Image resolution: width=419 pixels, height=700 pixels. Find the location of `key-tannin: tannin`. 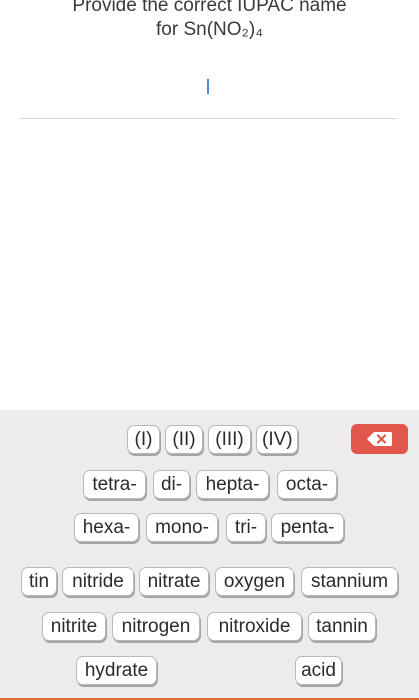

key-tannin: tannin is located at coordinates (342, 626).